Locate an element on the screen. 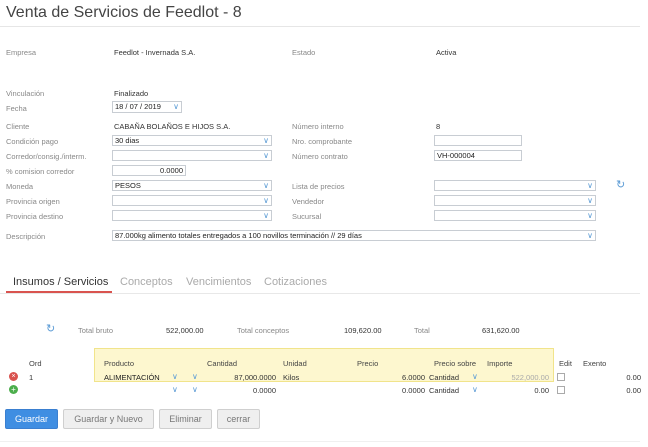 Image resolution: width=648 pixels, height=447 pixels. row1-exento: 0.00 is located at coordinates (633, 377).